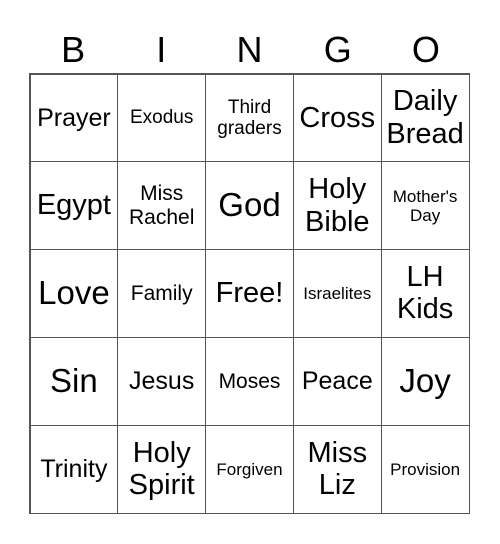 The image size is (500, 544). Describe the element at coordinates (425, 381) in the screenshot. I see `bingo-cell: Joy` at that location.